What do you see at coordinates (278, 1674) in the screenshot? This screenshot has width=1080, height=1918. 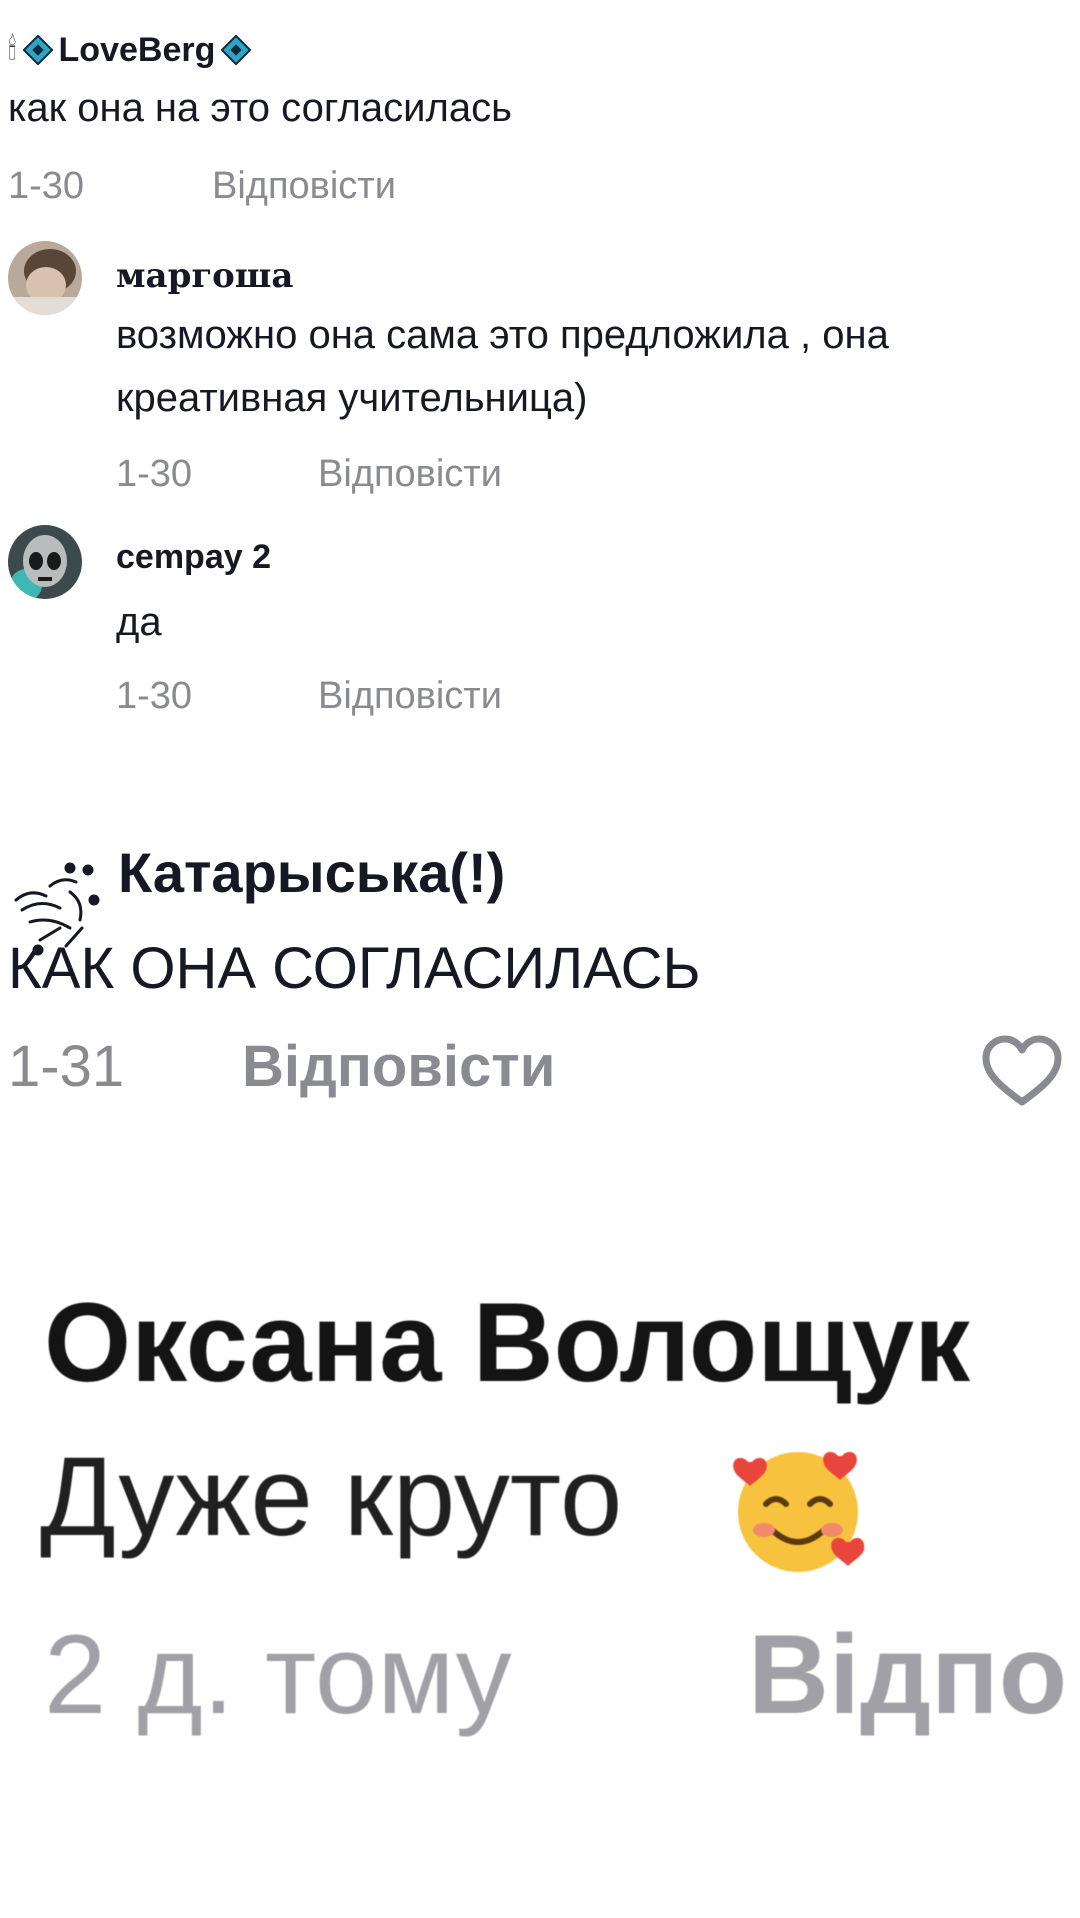 I see `comment-date: 2 д. тому` at bounding box center [278, 1674].